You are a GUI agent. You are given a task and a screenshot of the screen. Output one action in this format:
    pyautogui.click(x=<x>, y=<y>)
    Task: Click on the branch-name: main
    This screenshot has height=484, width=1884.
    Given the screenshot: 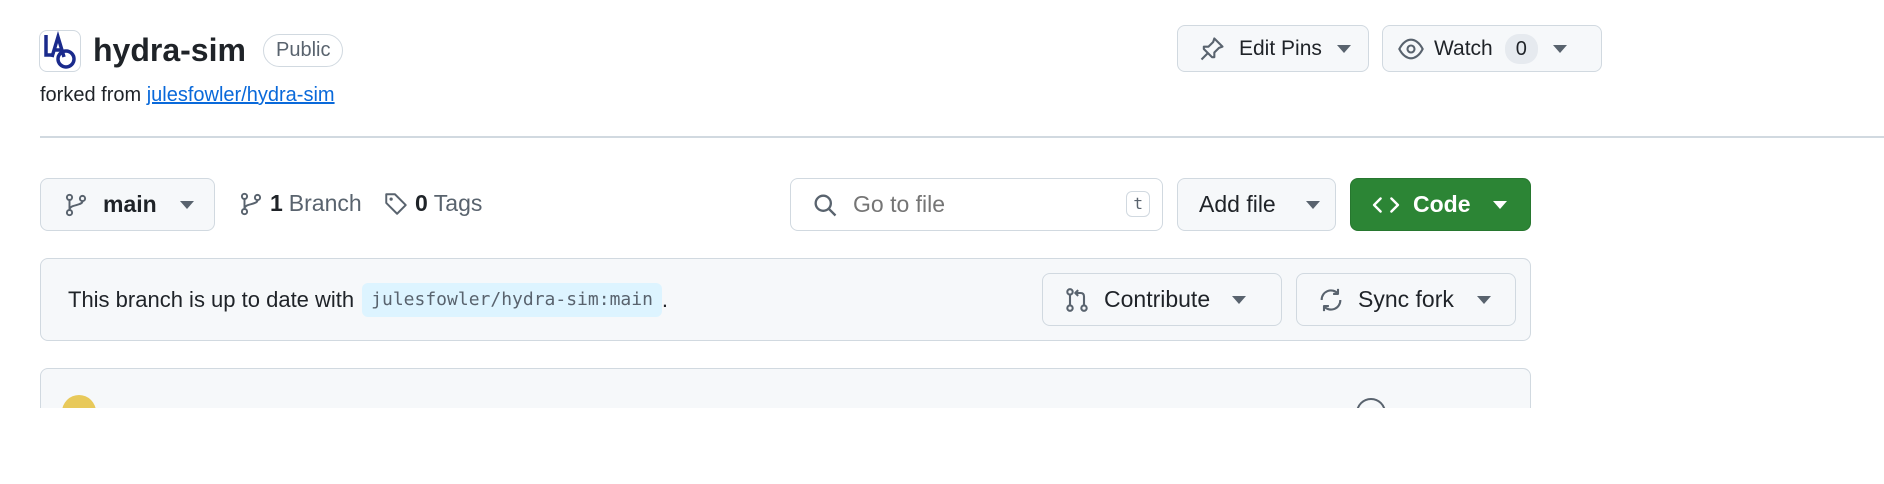 What is the action you would take?
    pyautogui.click(x=130, y=204)
    